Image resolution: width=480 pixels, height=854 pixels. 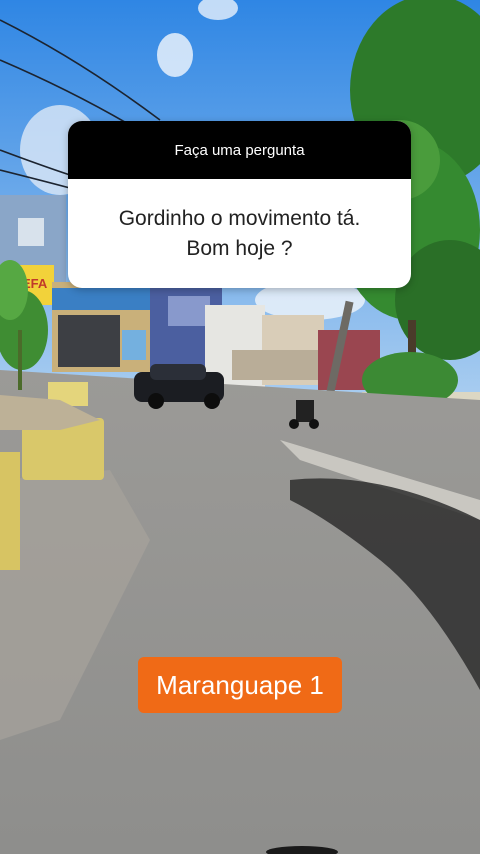 I want to click on question-body: Gordinho o movimento tá. Bom hoje ?, so click(x=239, y=233).